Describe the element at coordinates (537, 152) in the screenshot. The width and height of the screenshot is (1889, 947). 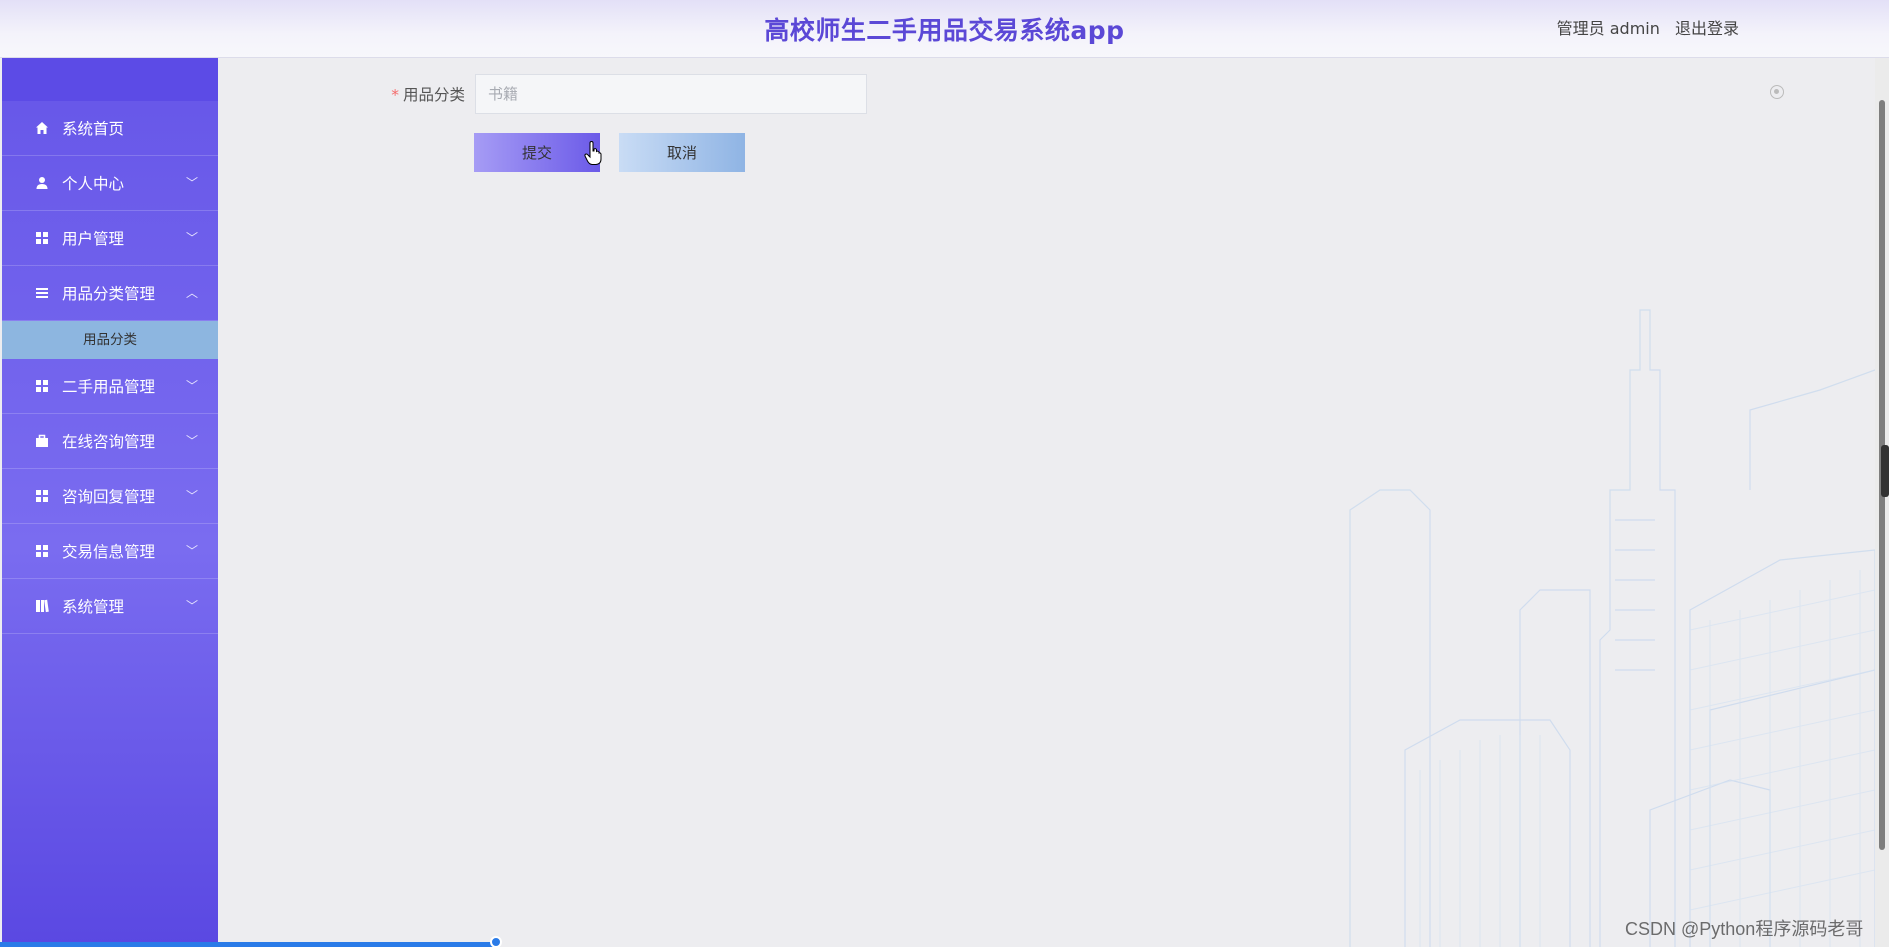
I see `submit-button: 提交` at that location.